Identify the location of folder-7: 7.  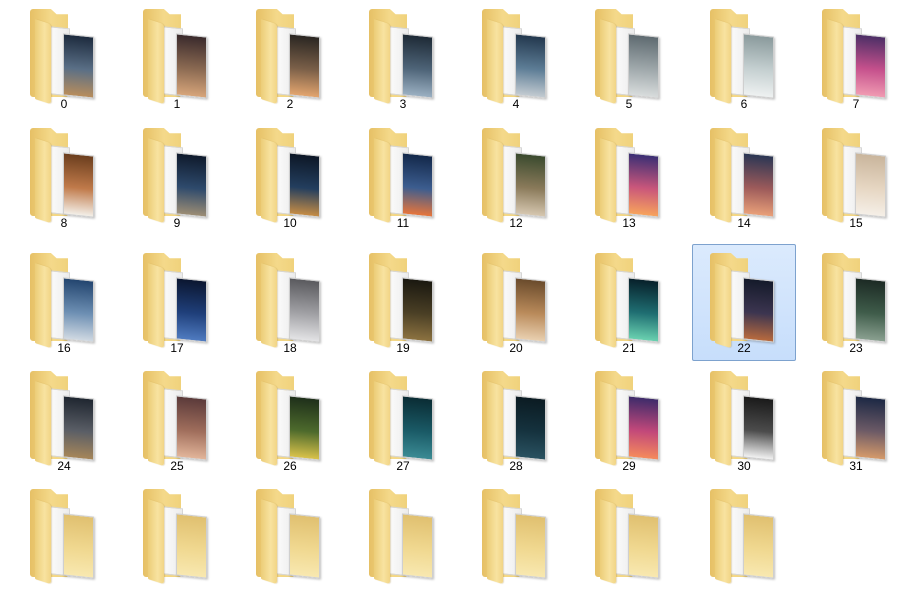
(856, 58).